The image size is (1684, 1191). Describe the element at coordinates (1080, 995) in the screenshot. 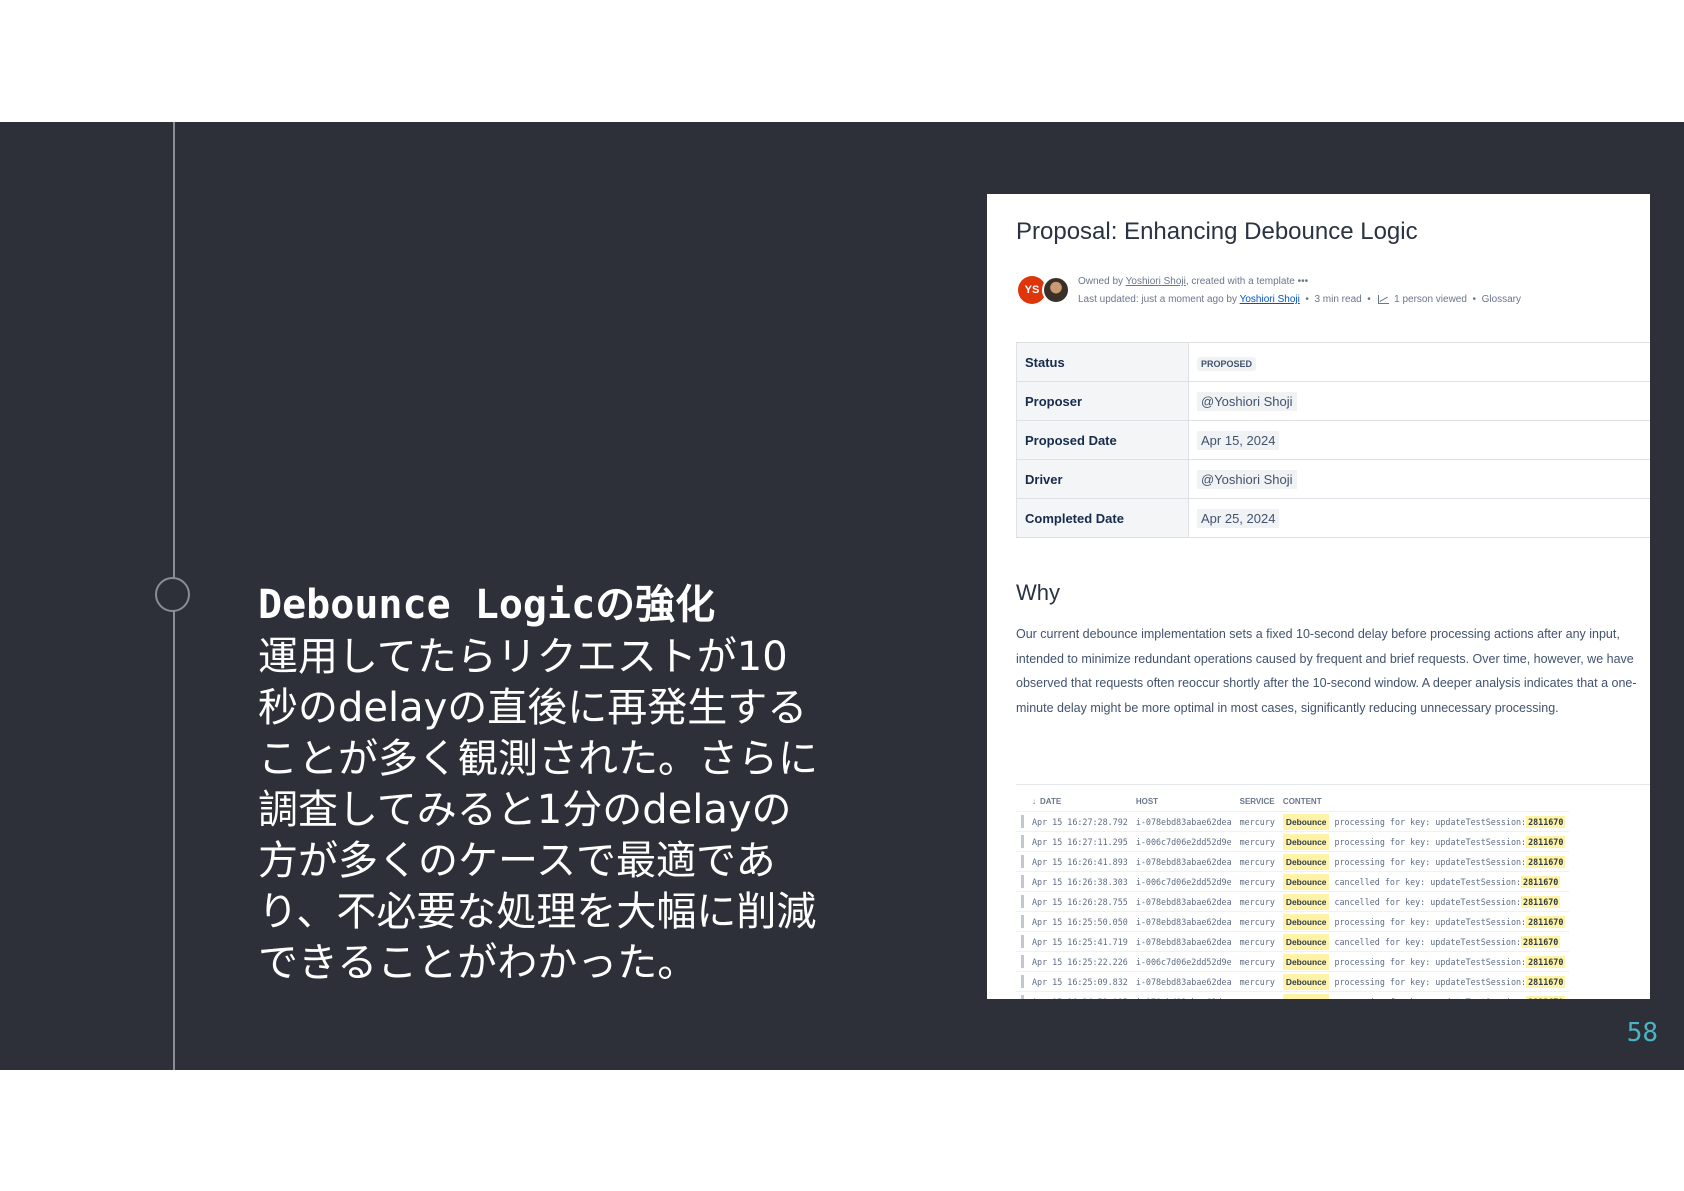

I see `log-date: Apr 15 16:24:52.015` at that location.